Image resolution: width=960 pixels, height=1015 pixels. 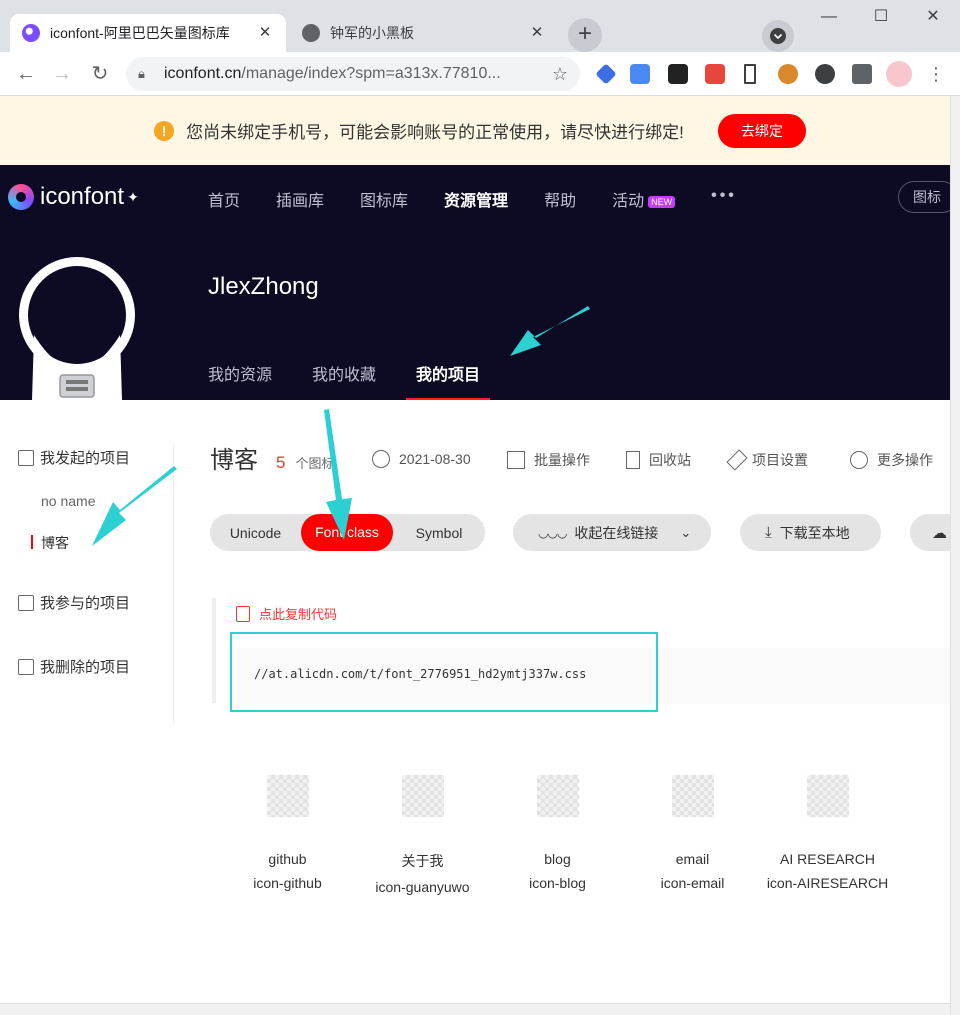 I want to click on code-mode-switch: Unicode Font class Symbol, so click(x=347, y=532).